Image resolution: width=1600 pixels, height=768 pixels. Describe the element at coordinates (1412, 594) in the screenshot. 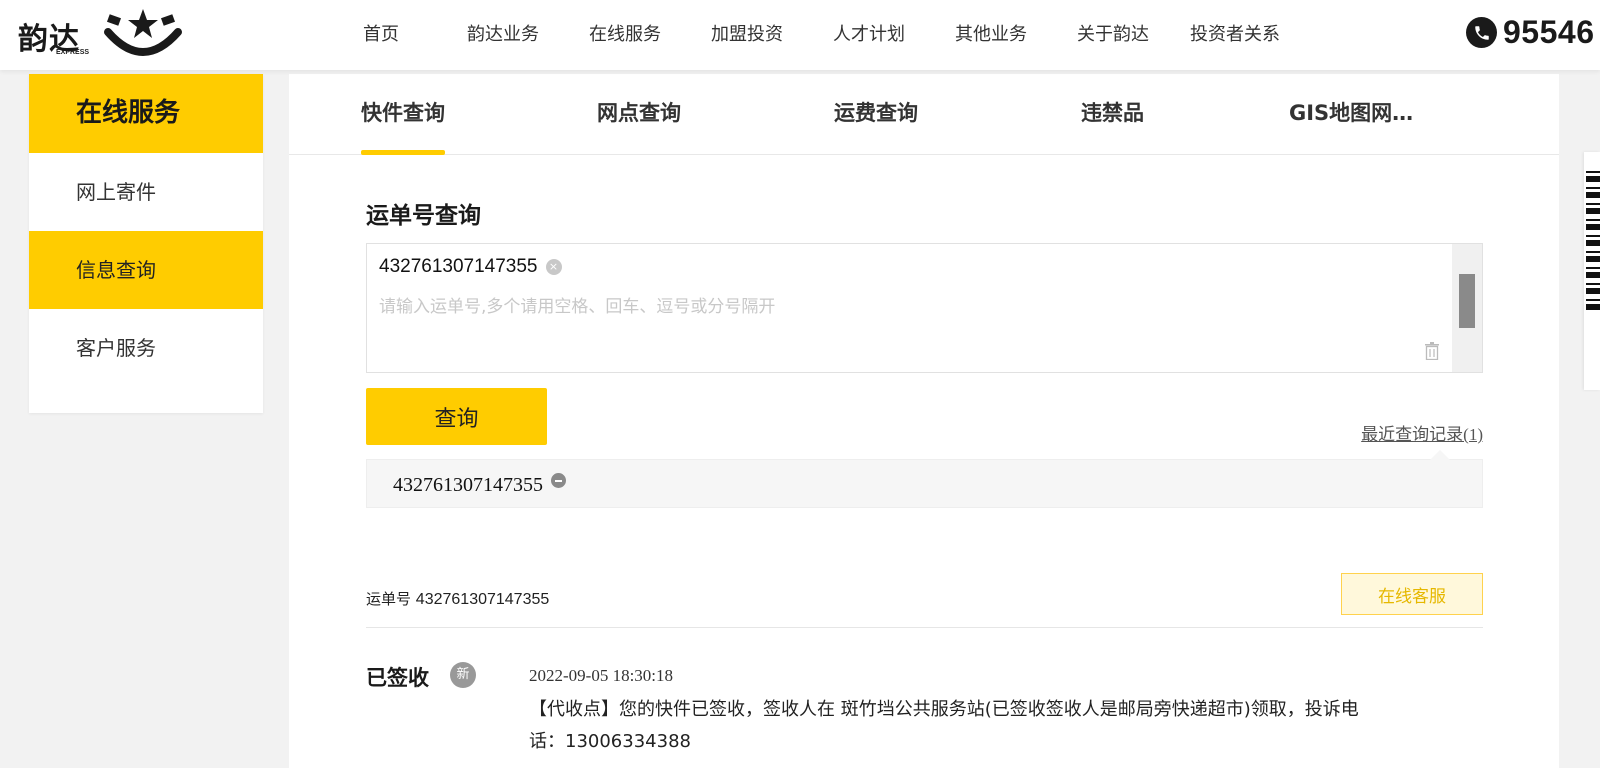

I see `online-service-button: 在线客服` at that location.